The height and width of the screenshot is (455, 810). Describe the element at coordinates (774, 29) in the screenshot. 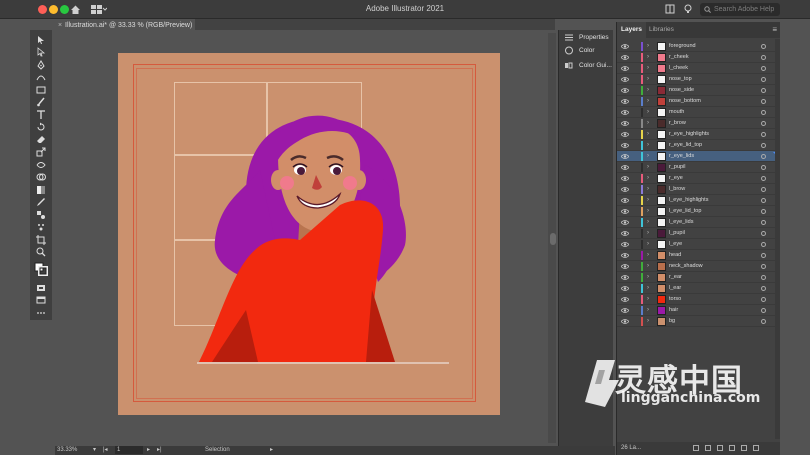

I see `panel-menu-icon: ≡` at that location.